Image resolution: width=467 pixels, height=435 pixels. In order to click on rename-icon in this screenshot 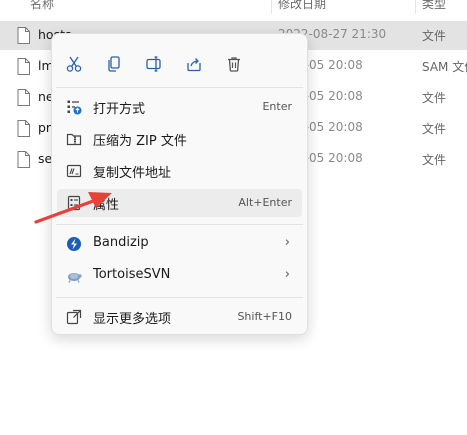, I will do `click(153, 64)`.